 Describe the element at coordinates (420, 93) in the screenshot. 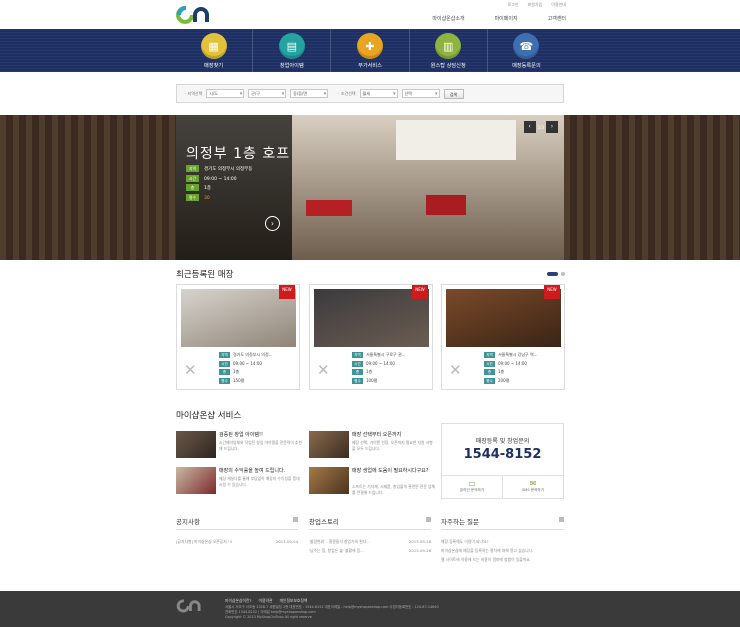

I see `condition-select: 선택` at that location.